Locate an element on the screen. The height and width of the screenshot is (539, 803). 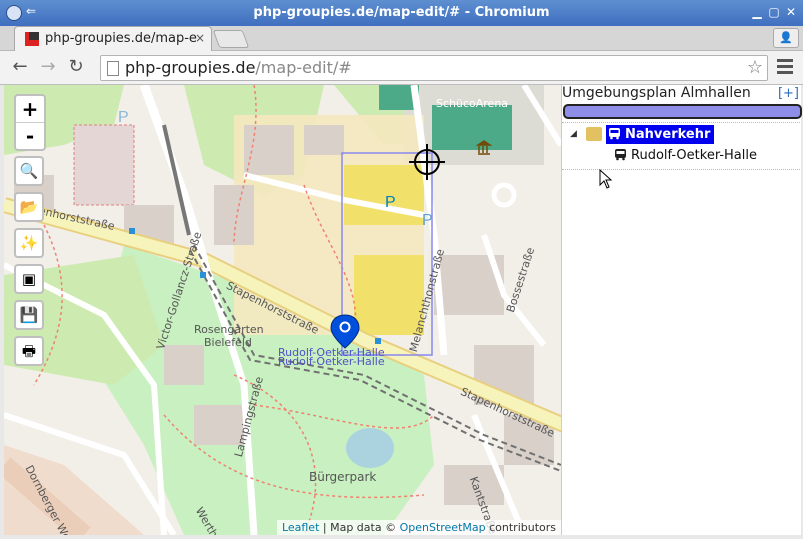
print-button: 🖶 is located at coordinates (29, 351).